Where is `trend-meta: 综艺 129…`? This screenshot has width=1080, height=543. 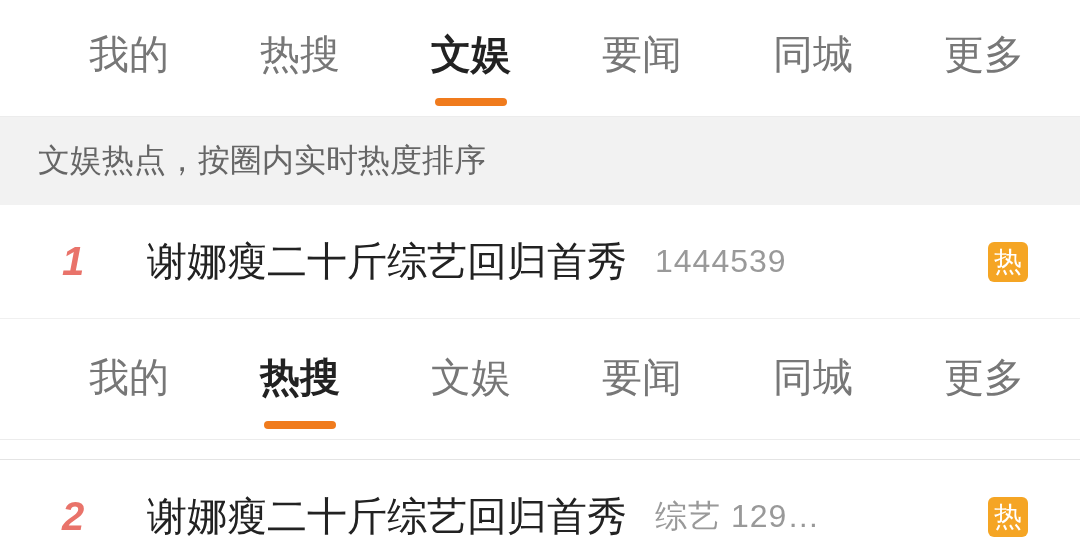 trend-meta: 综艺 129… is located at coordinates (738, 516).